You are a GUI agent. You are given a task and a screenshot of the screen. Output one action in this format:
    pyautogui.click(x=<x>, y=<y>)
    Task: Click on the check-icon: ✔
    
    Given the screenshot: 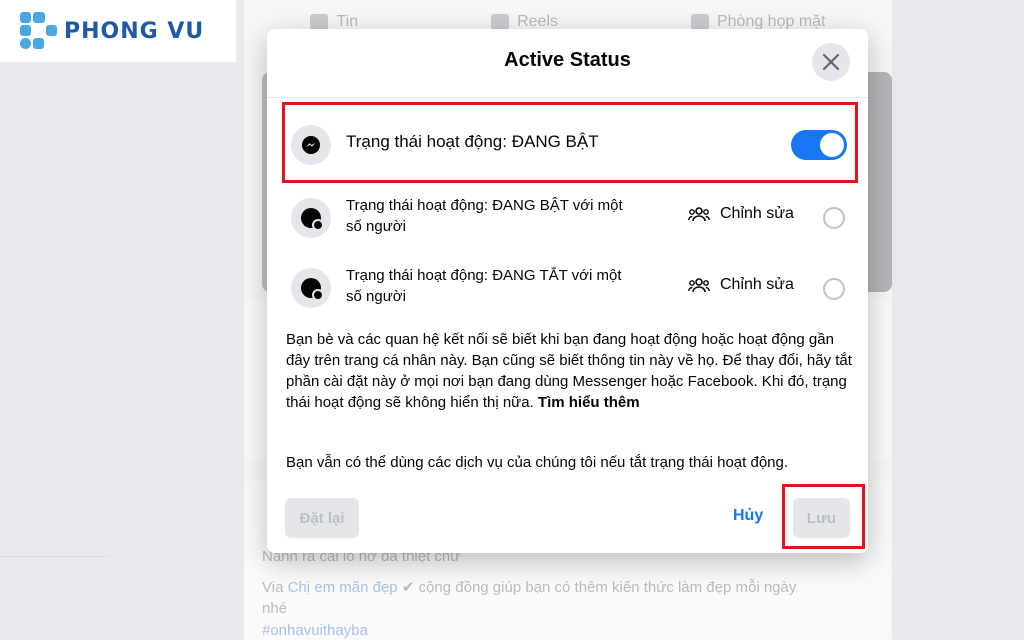 What is the action you would take?
    pyautogui.click(x=408, y=587)
    